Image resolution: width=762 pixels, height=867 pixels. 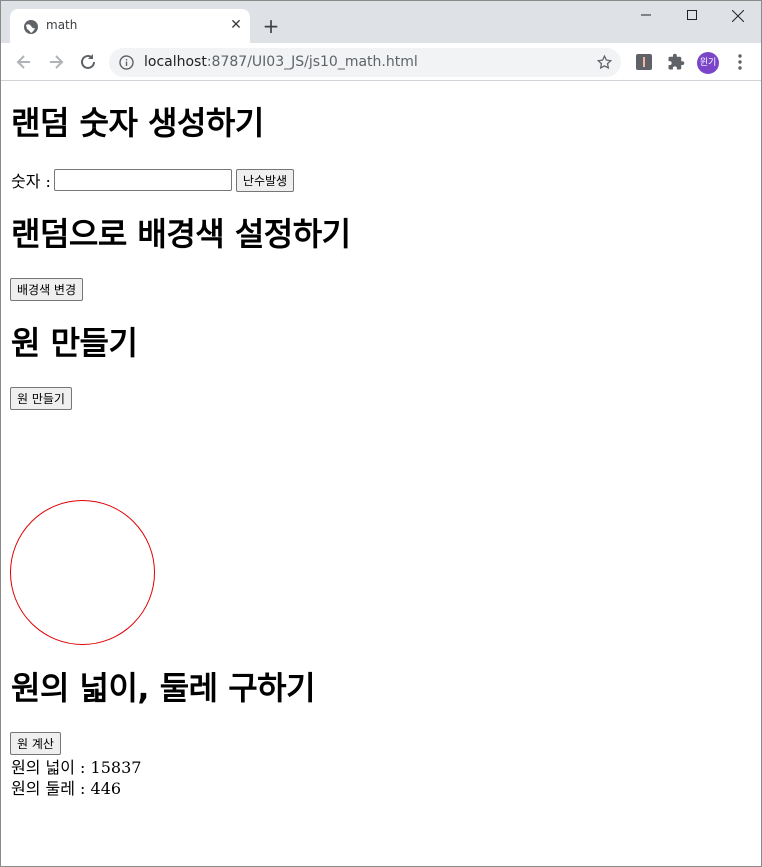 What do you see at coordinates (31, 181) in the screenshot?
I see `number-label: 숫자 :` at bounding box center [31, 181].